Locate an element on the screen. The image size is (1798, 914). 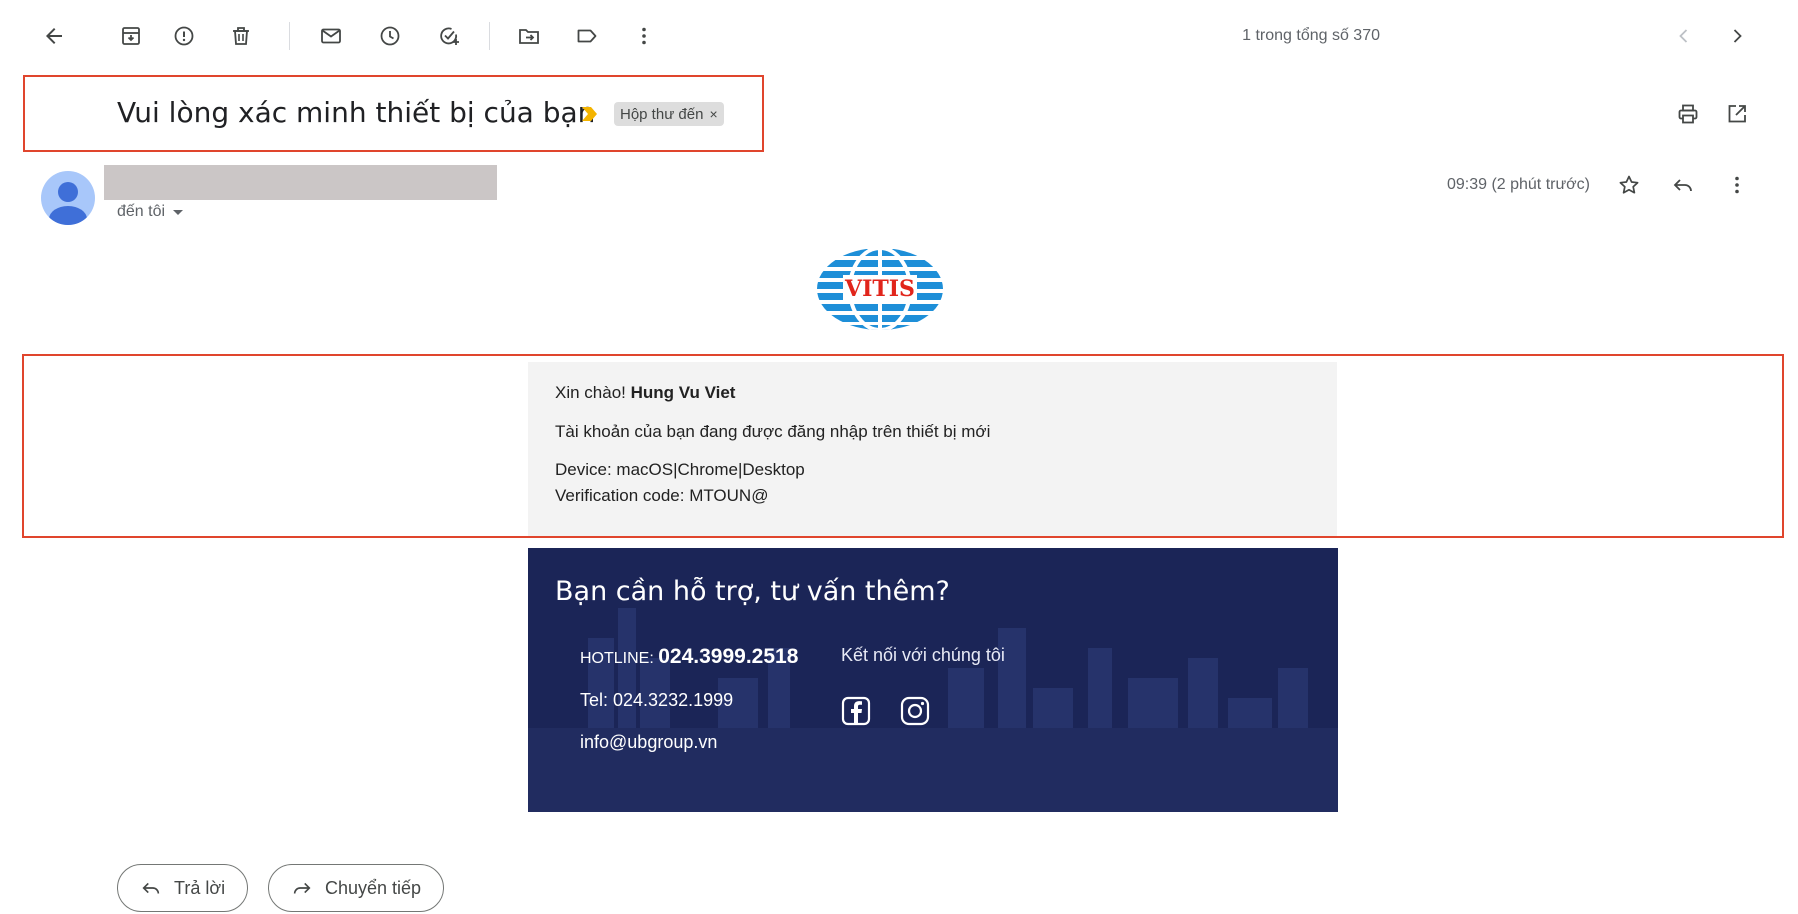
device-info: Device: macOS|Chrome|Desktop is located at coordinates (680, 469).